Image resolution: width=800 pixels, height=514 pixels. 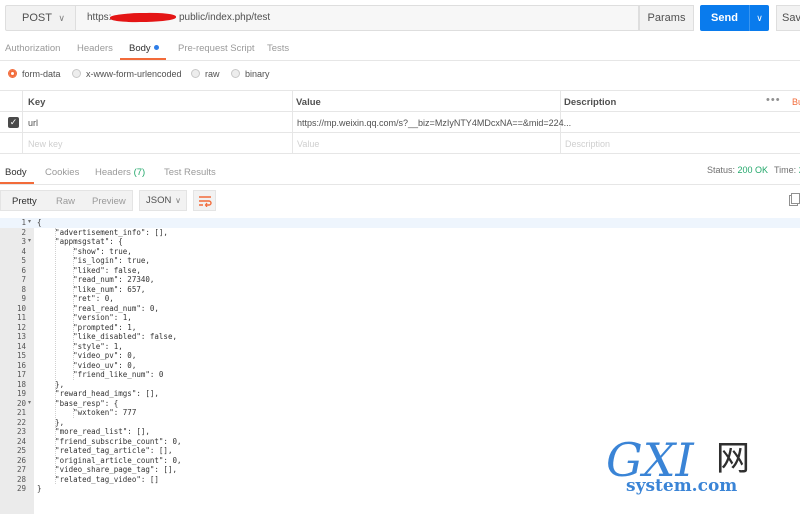 What do you see at coordinates (400, 223) in the screenshot?
I see `active-line-highlight` at bounding box center [400, 223].